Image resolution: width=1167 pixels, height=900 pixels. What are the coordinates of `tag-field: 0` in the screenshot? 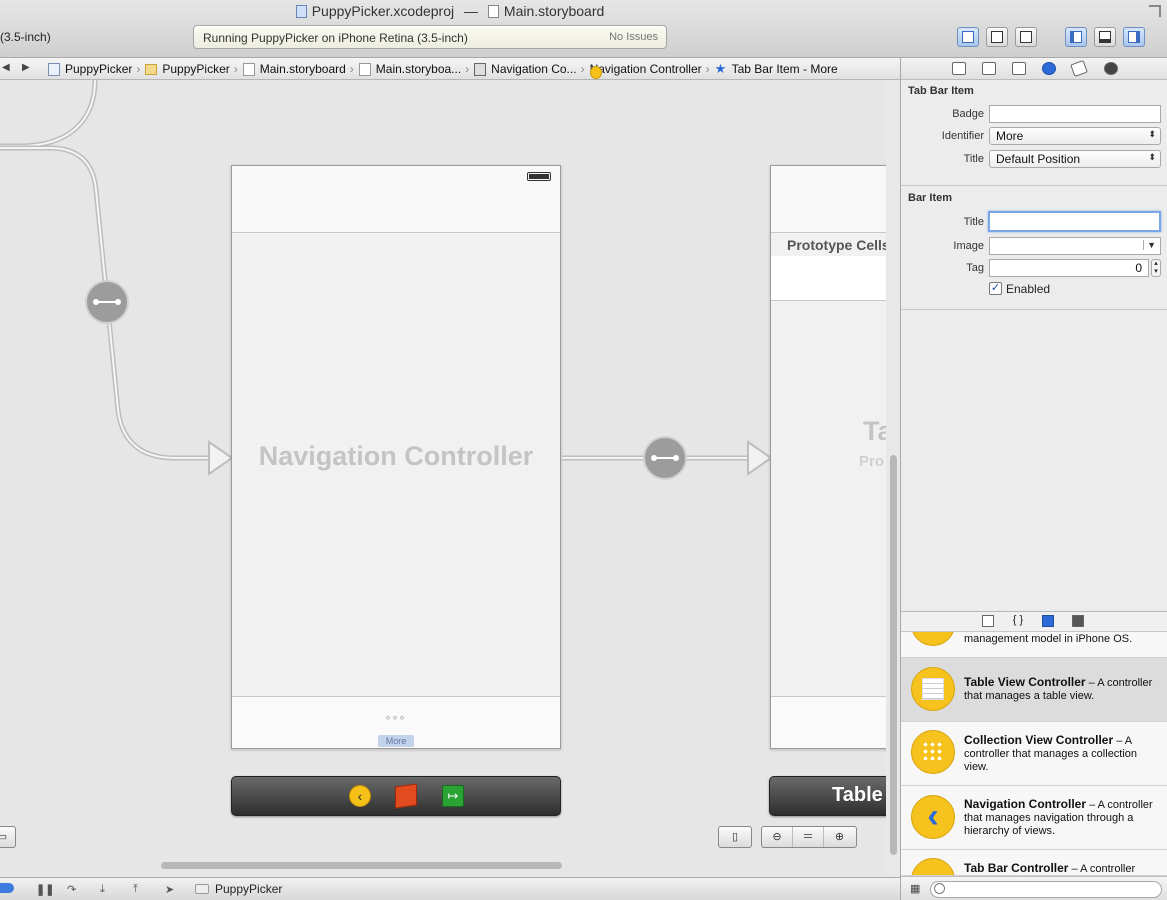 It's located at (1069, 268).